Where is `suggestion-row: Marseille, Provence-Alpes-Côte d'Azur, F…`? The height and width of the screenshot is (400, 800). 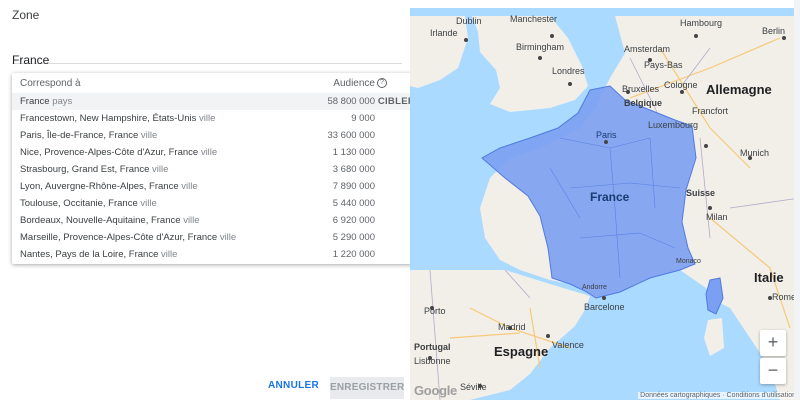
suggestion-row: Marseille, Provence-Alpes-Côte d'Azur, F… is located at coordinates (216, 237).